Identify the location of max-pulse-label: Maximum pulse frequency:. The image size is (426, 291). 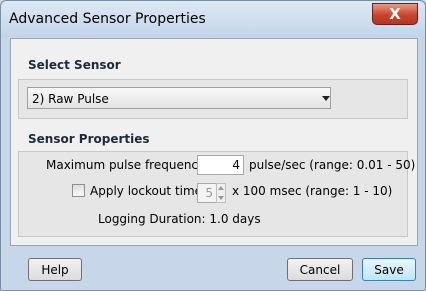
(127, 165).